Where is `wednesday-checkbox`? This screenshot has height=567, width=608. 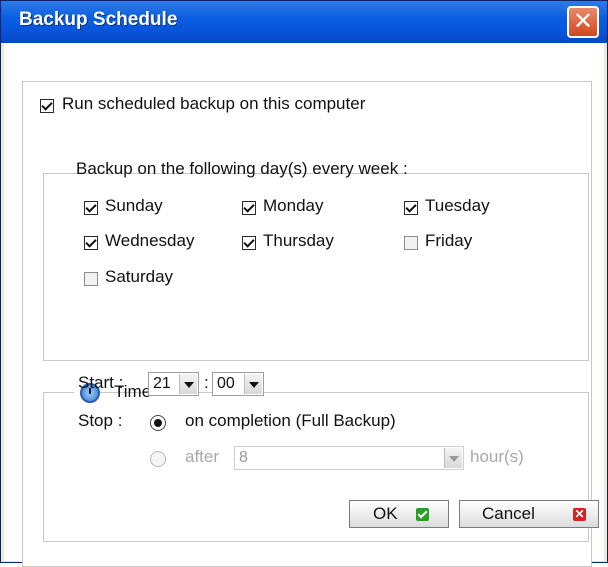
wednesday-checkbox is located at coordinates (91, 243).